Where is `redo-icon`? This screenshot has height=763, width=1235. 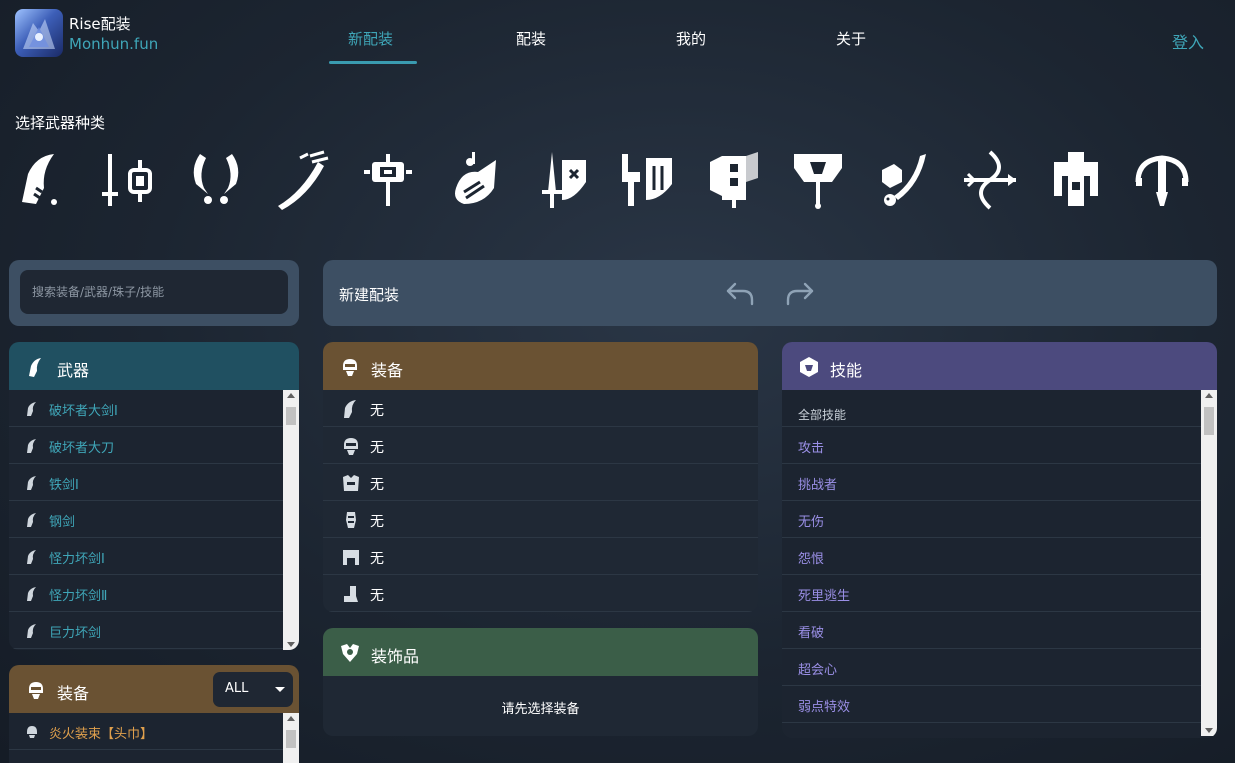 redo-icon is located at coordinates (800, 293).